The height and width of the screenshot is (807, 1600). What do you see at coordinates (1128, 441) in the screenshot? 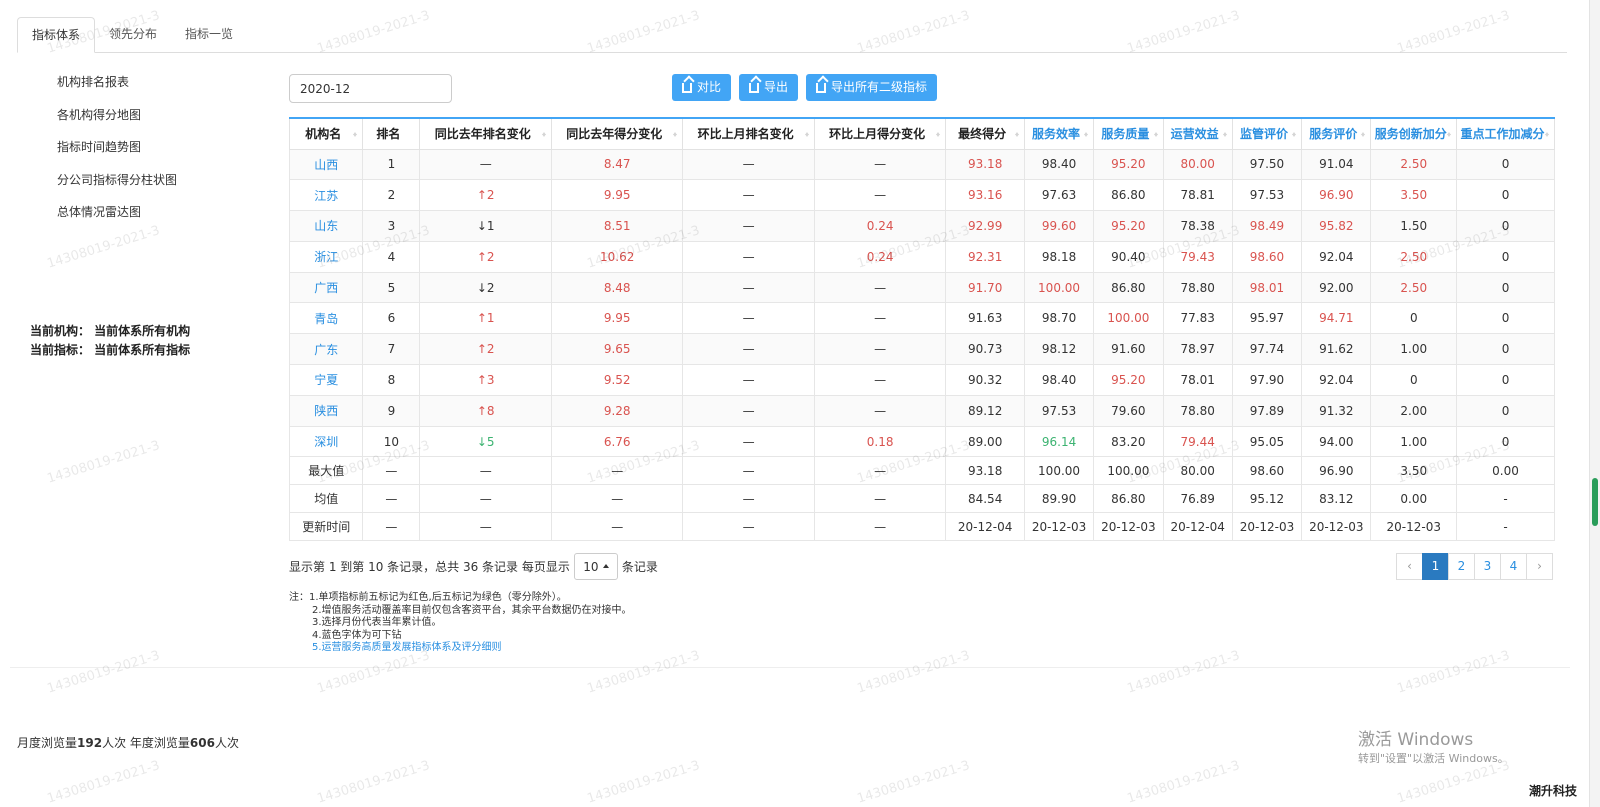
I see `table-cell: 83.20` at bounding box center [1128, 441].